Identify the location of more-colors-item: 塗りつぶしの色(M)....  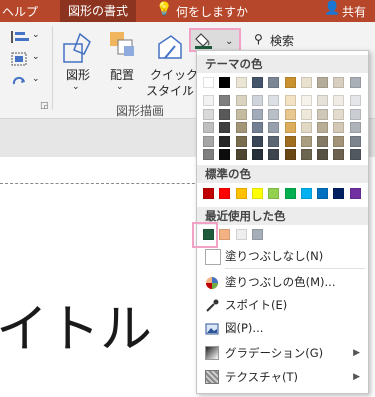
(282, 282).